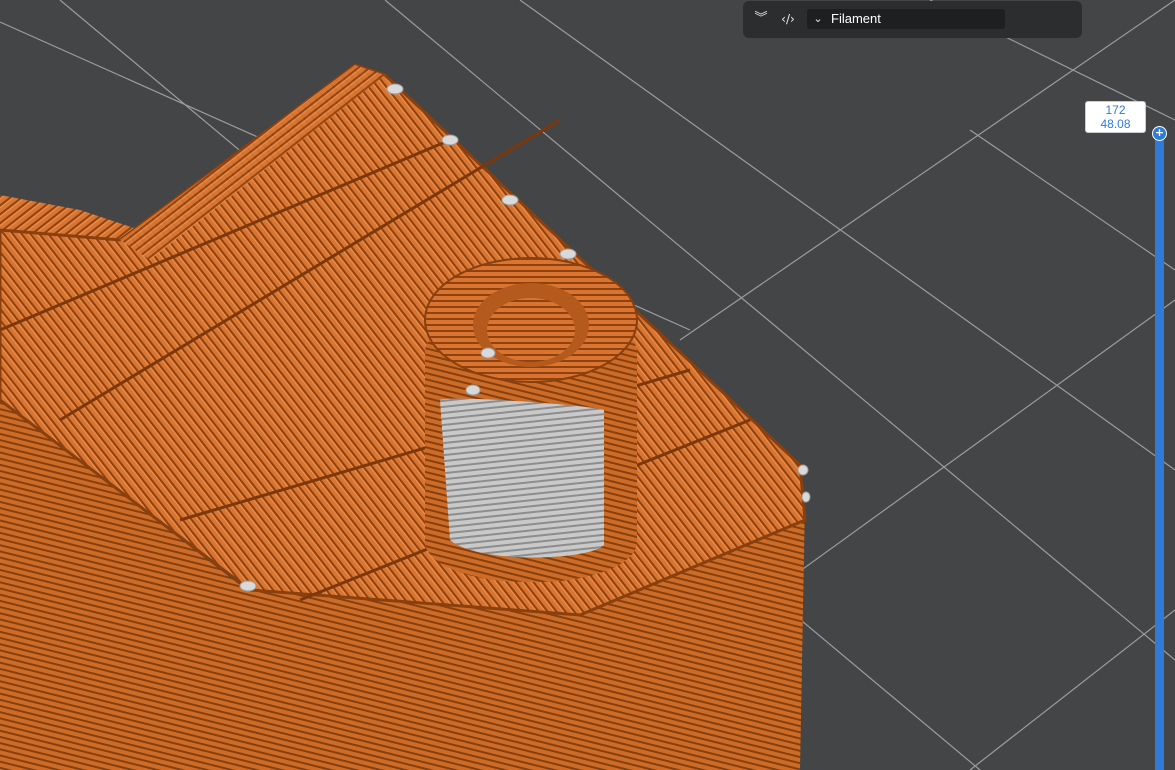 The height and width of the screenshot is (770, 1175). What do you see at coordinates (788, 19) in the screenshot?
I see `code-brackets-icon: ‹/›` at bounding box center [788, 19].